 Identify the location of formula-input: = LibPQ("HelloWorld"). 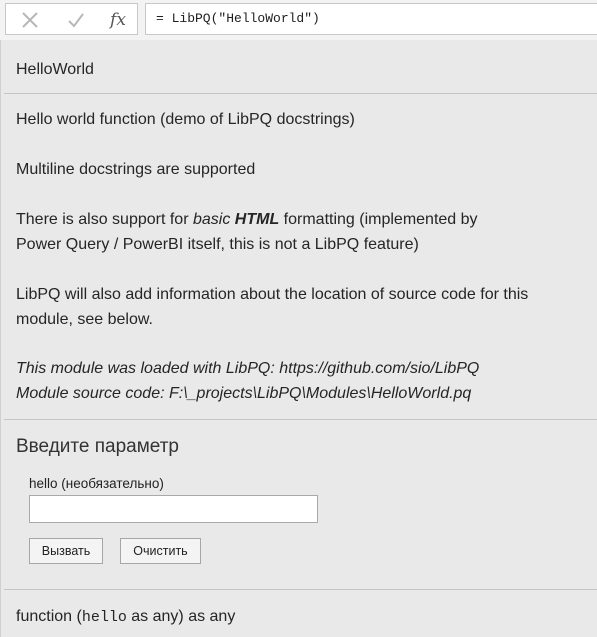
(371, 19).